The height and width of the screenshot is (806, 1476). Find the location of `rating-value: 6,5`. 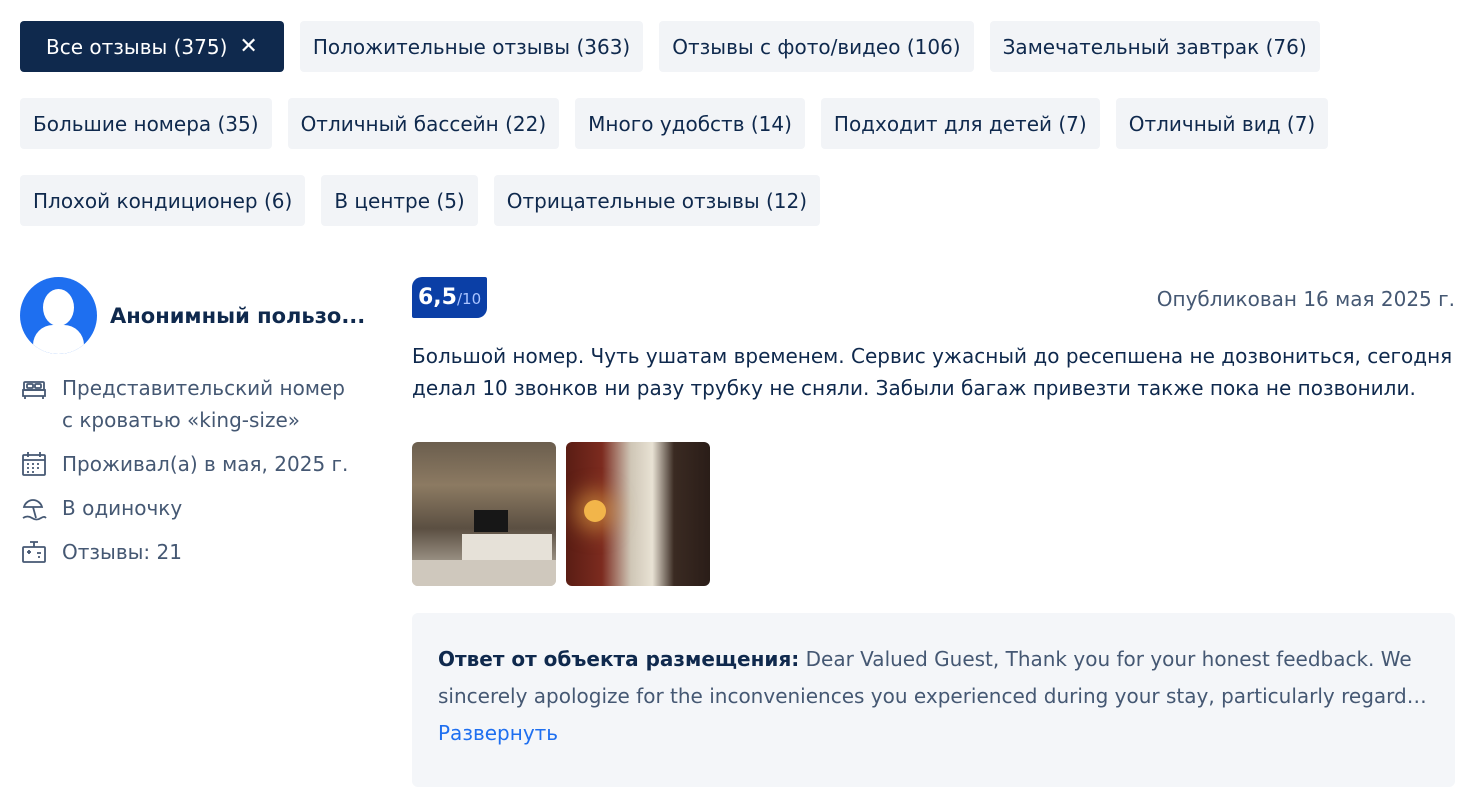

rating-value: 6,5 is located at coordinates (437, 297).